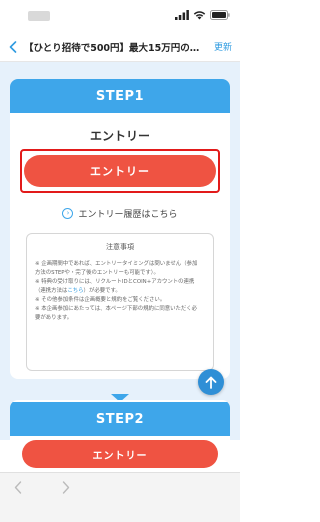 This screenshot has width=320, height=522. What do you see at coordinates (75, 291) in the screenshot?
I see `link-connection-method: こちら` at bounding box center [75, 291].